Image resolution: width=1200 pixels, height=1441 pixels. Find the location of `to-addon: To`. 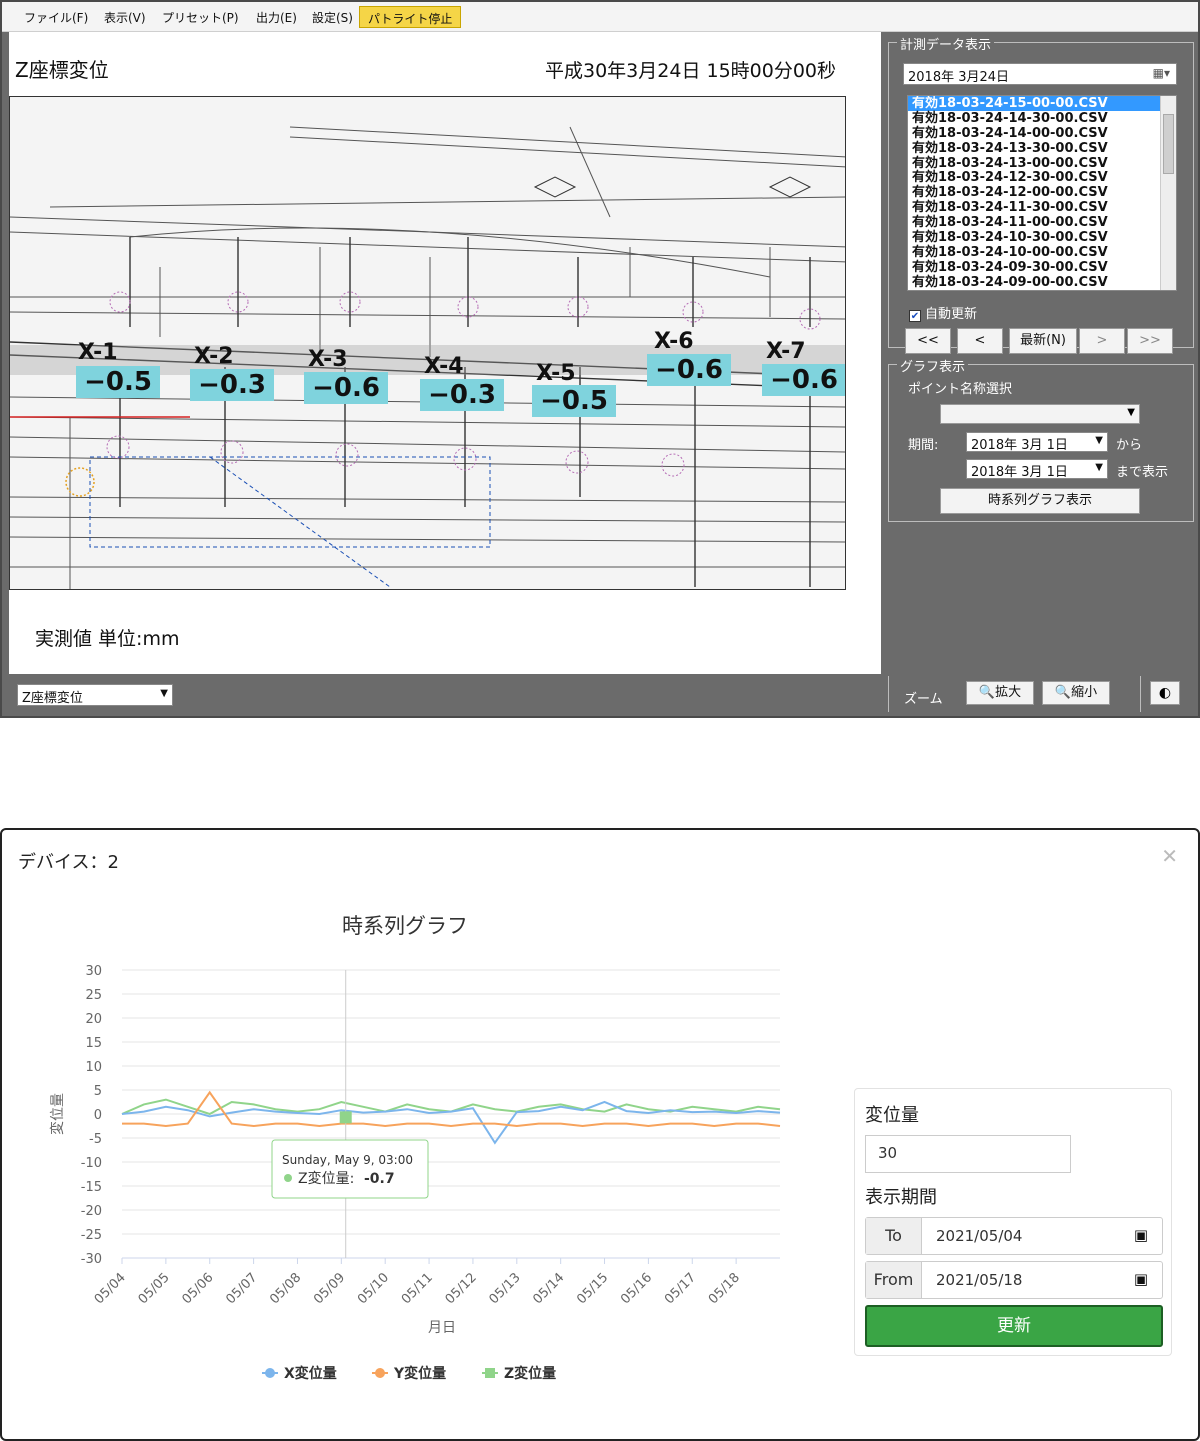

to-addon: To is located at coordinates (894, 1236).